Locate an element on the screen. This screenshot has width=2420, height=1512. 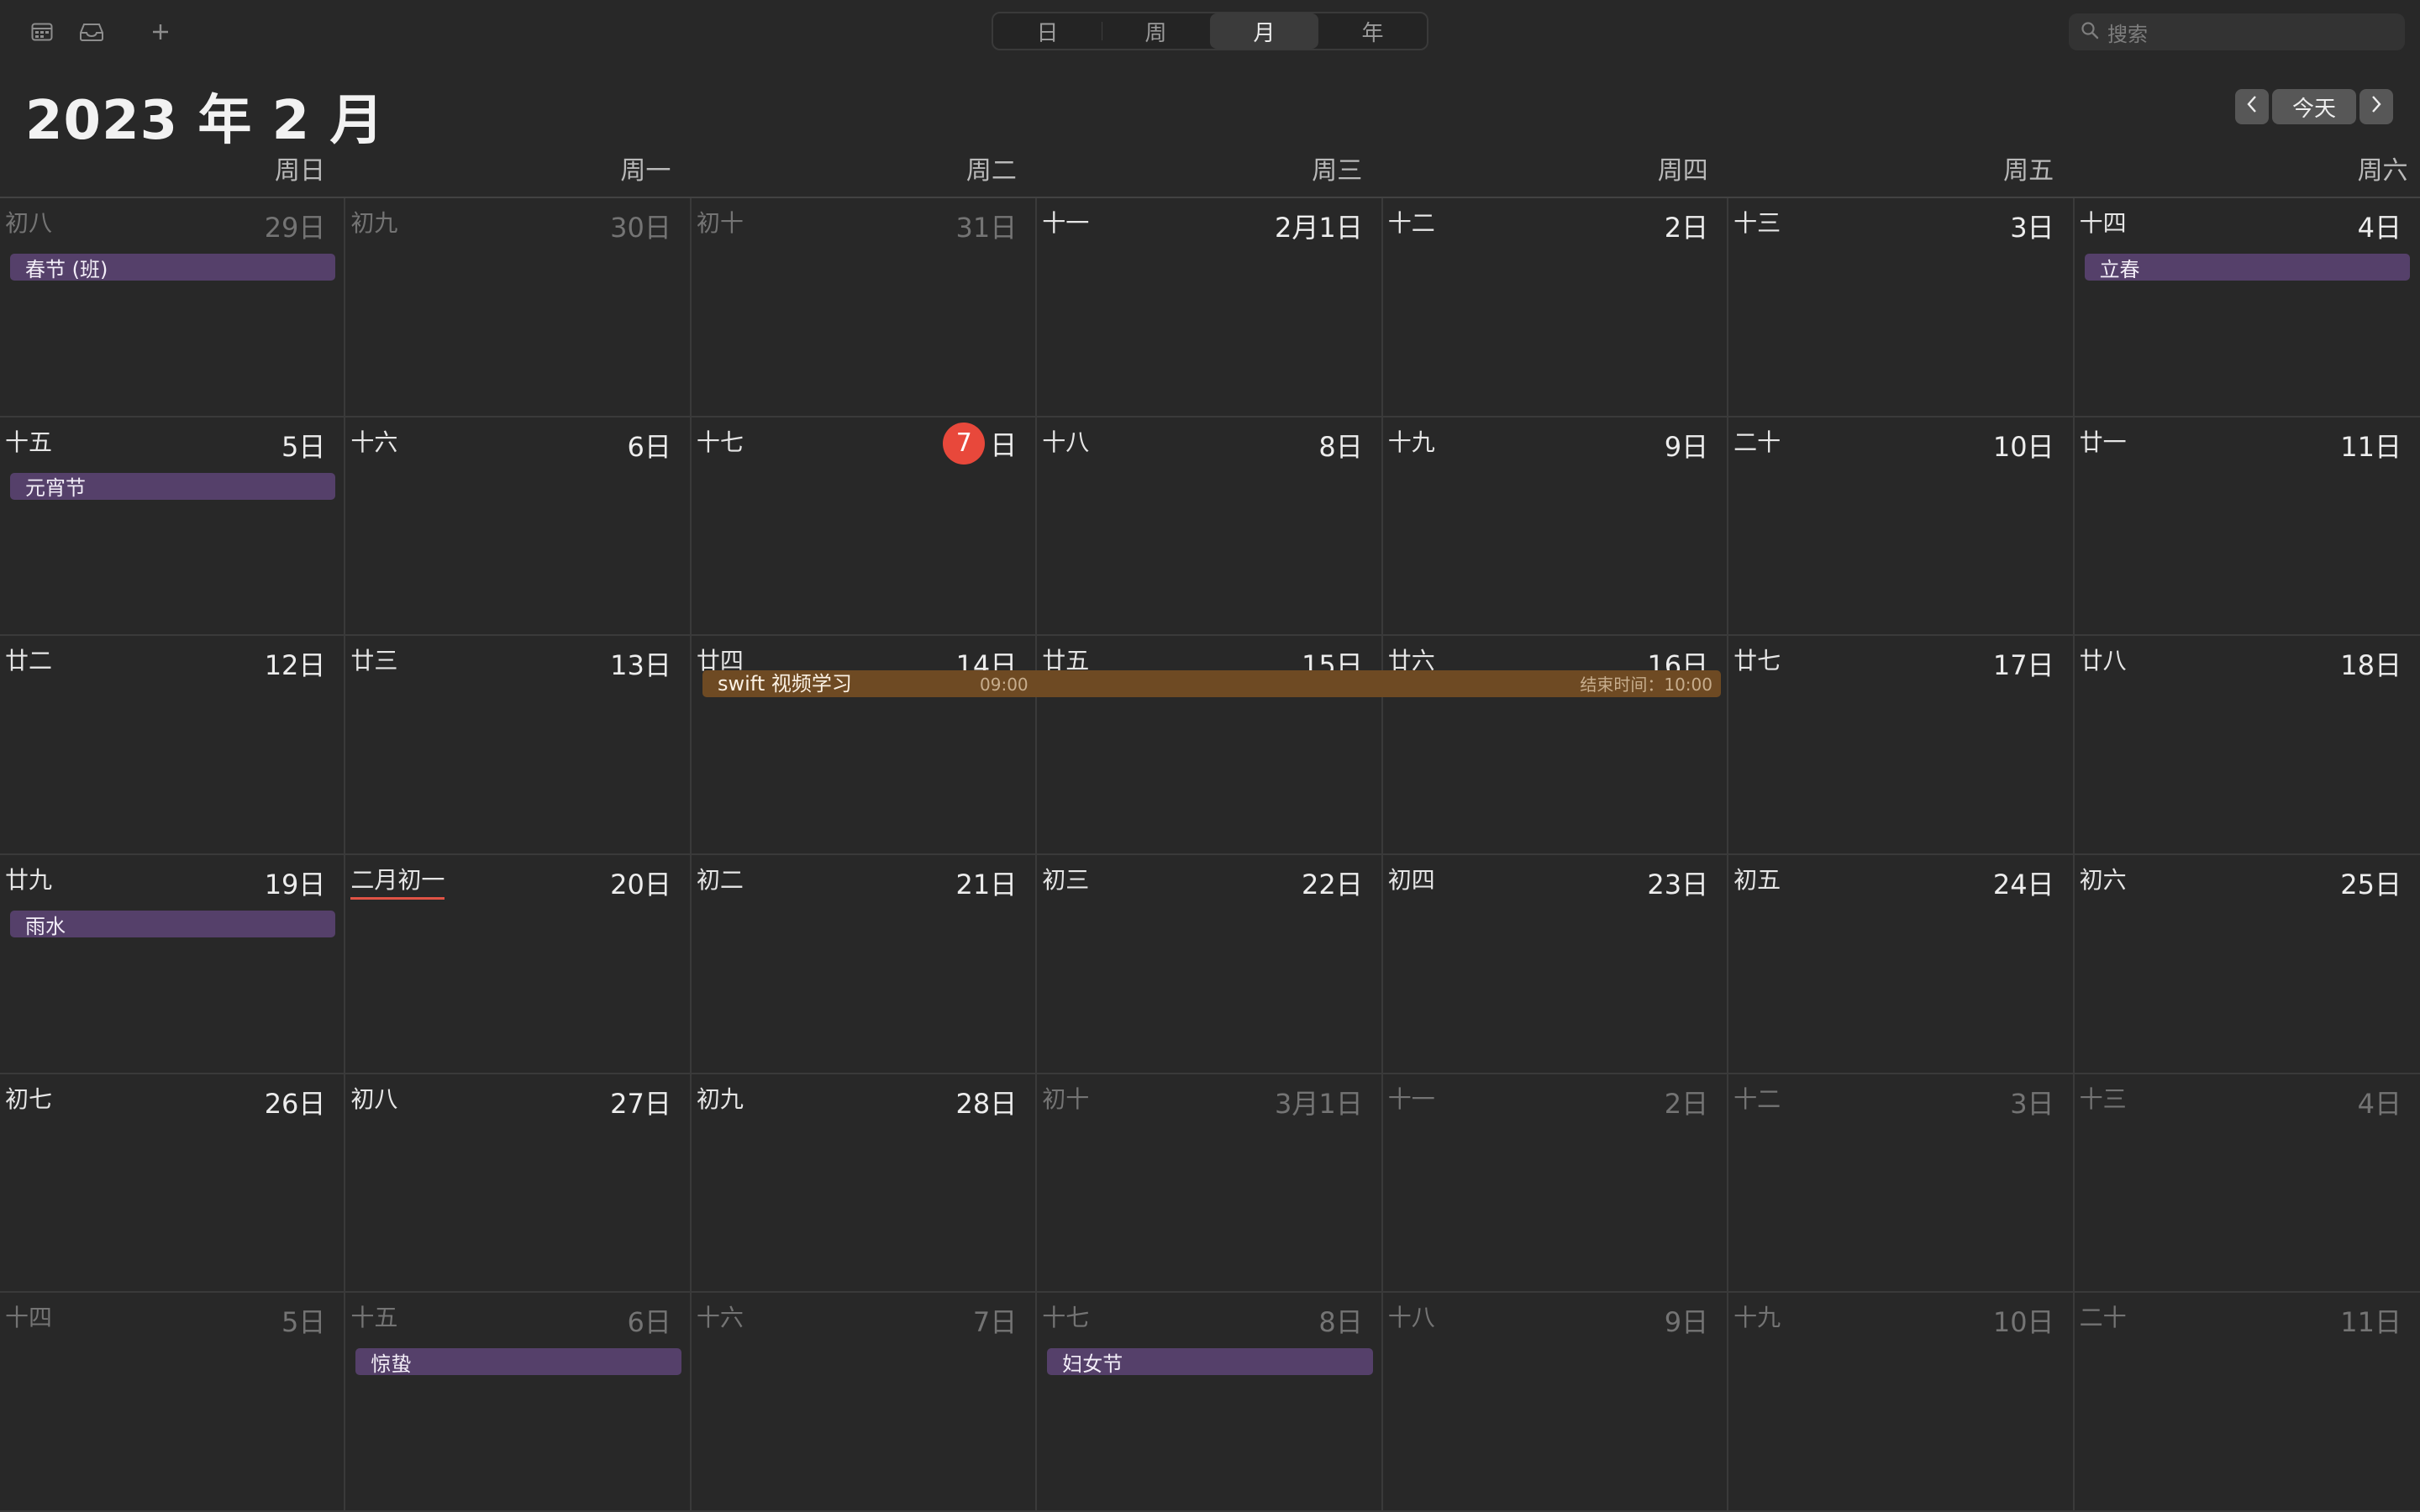
day-cell: 十五 6日 is located at coordinates (518, 1402).